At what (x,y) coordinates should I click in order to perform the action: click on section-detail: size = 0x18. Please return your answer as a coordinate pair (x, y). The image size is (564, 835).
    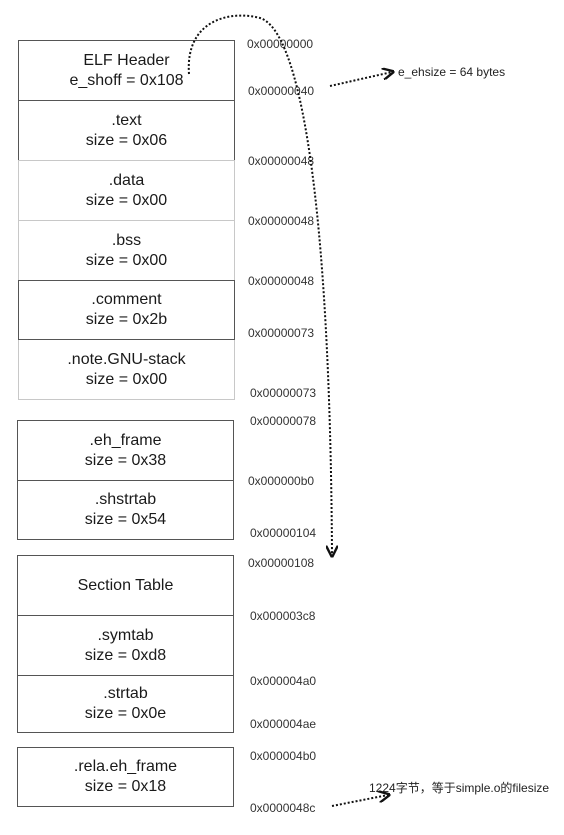
    Looking at the image, I should click on (125, 786).